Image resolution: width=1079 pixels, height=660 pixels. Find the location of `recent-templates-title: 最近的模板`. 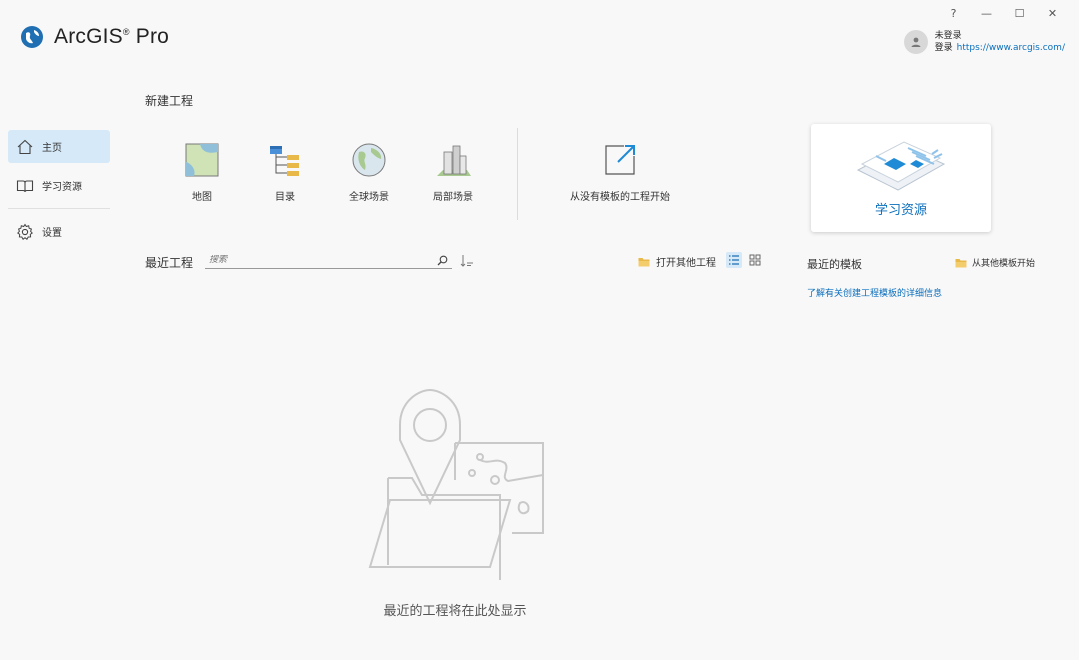

recent-templates-title: 最近的模板 is located at coordinates (834, 264).